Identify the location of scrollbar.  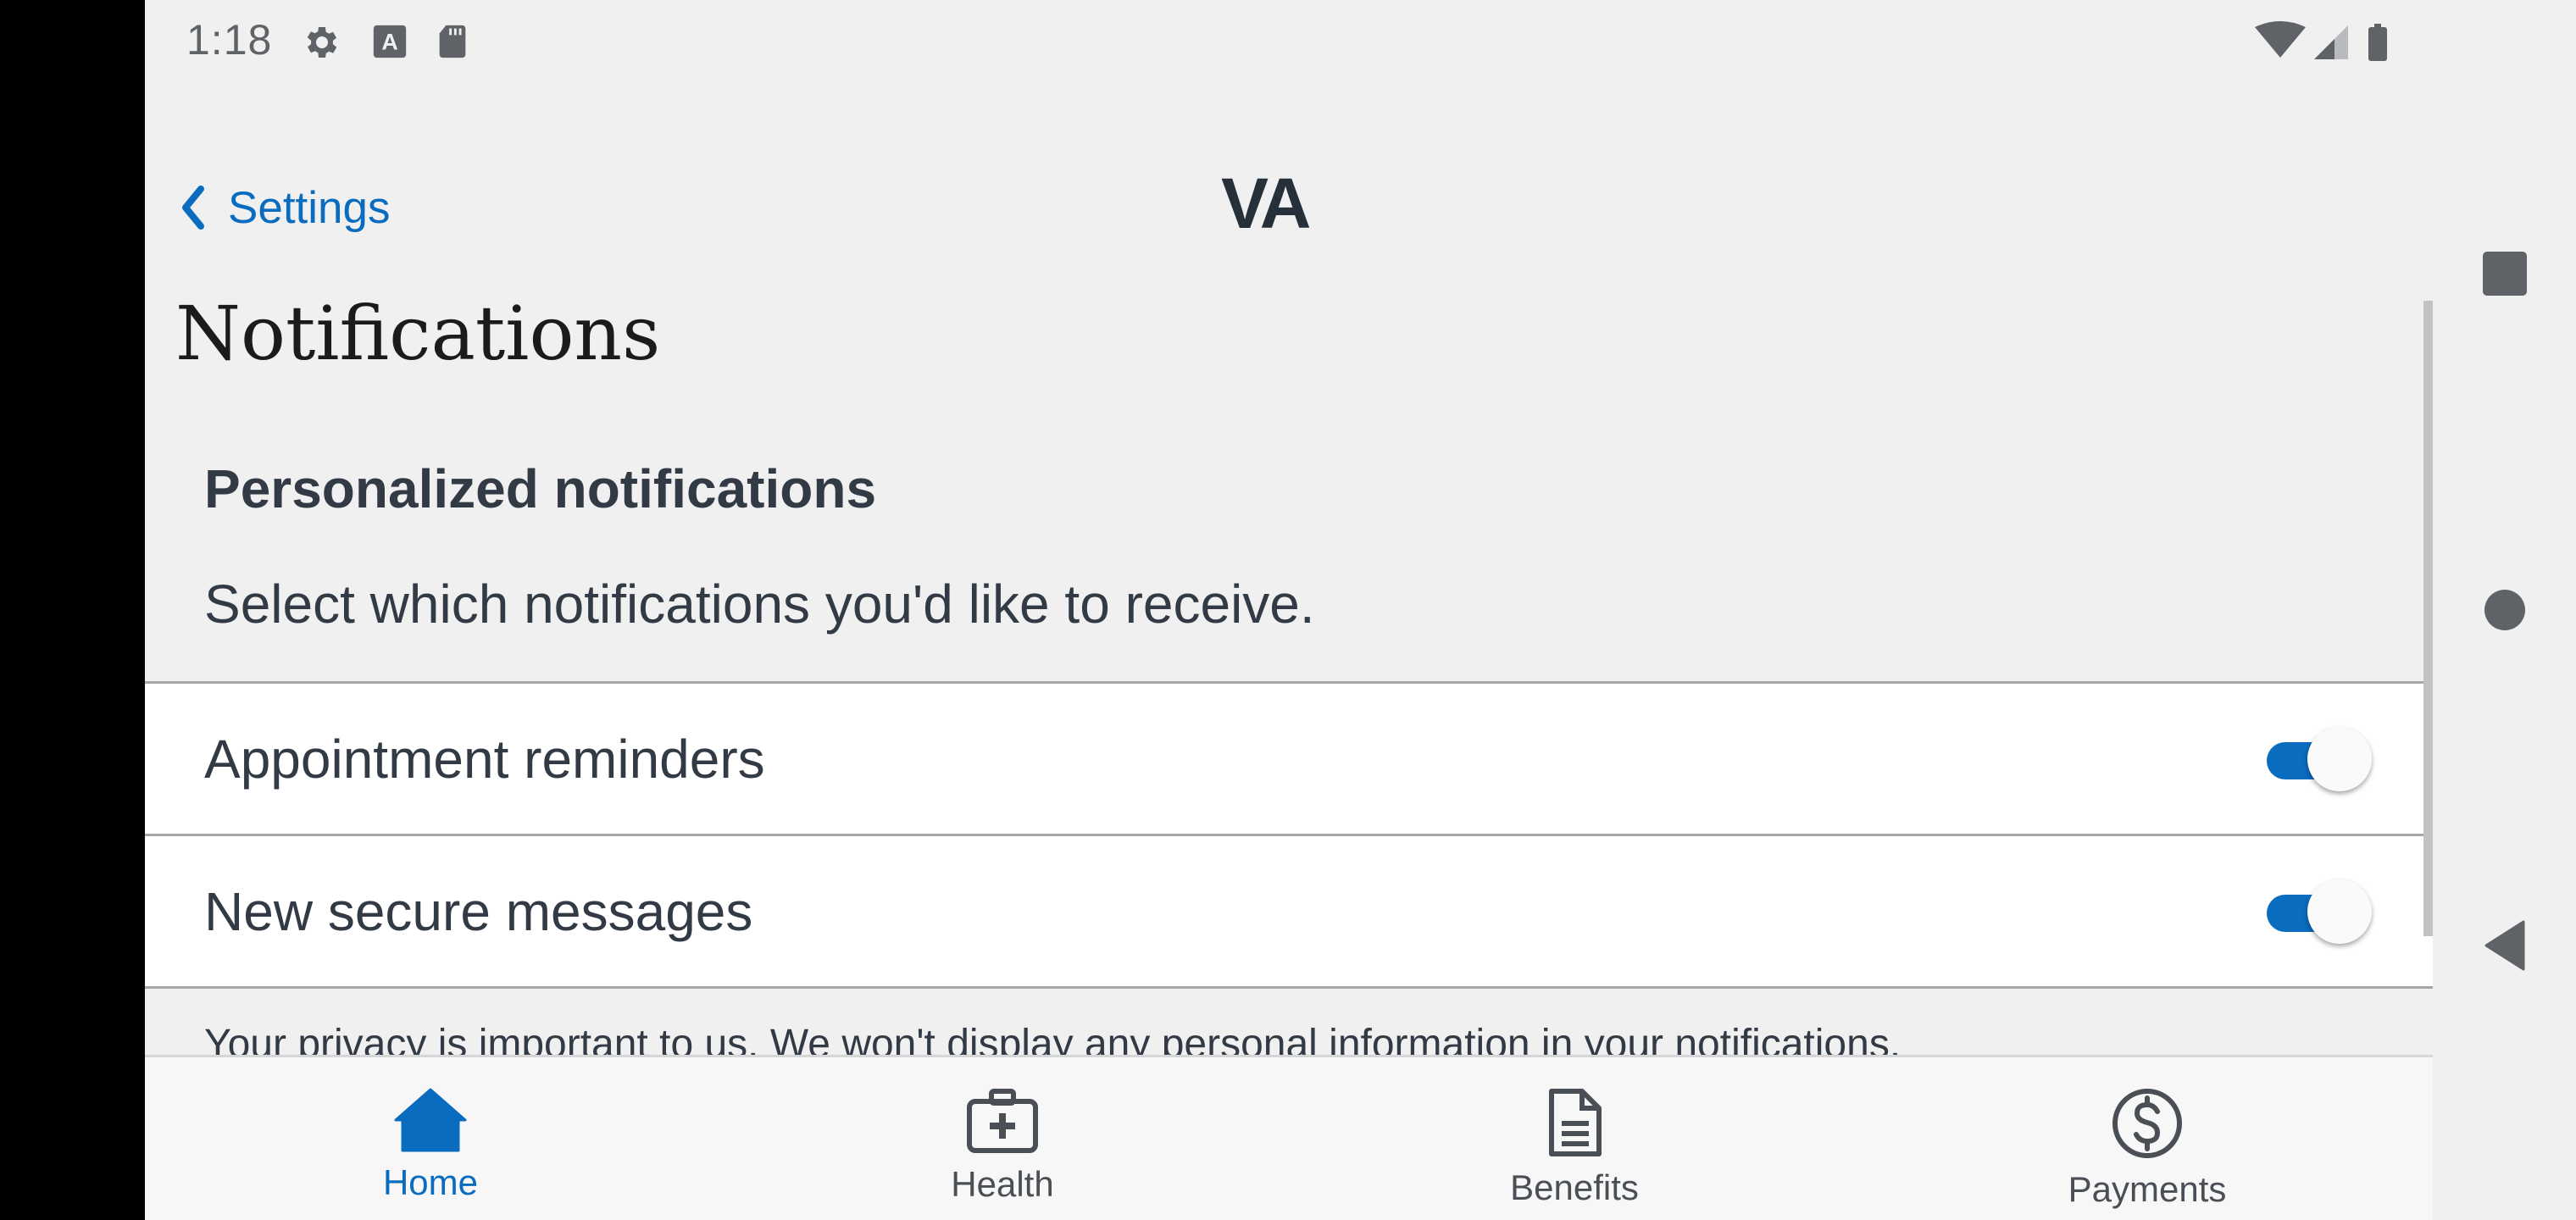
(2428, 618).